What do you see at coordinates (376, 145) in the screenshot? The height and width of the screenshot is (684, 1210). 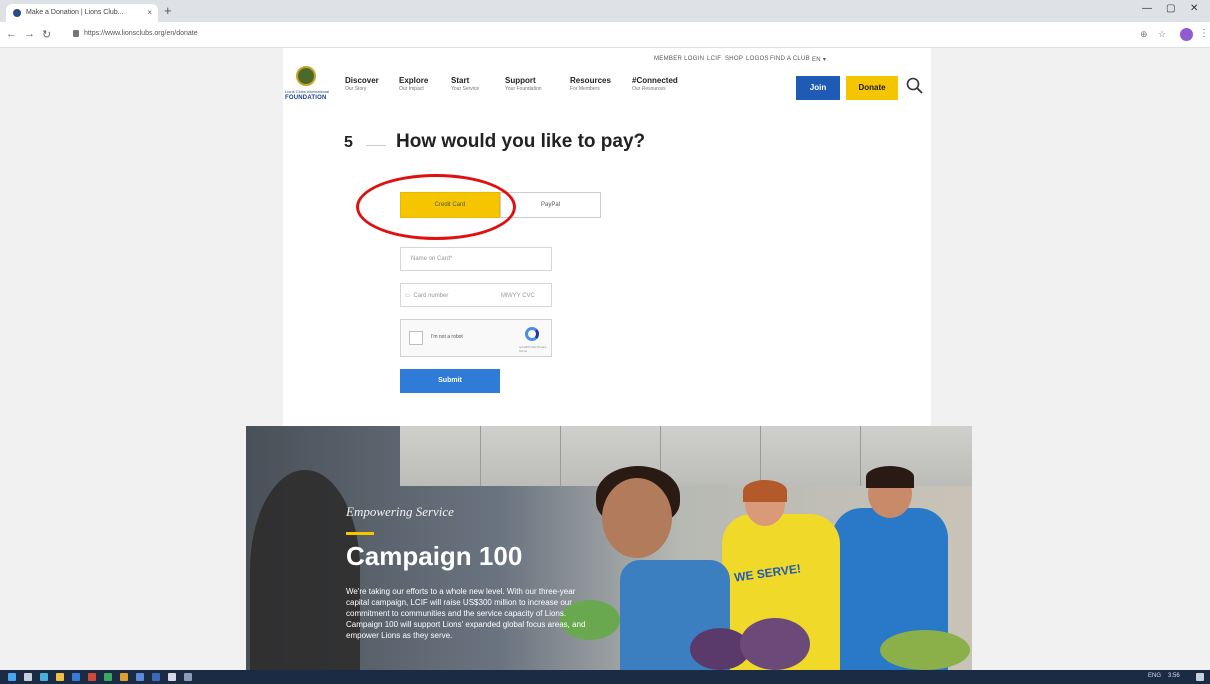 I see `step-divider` at bounding box center [376, 145].